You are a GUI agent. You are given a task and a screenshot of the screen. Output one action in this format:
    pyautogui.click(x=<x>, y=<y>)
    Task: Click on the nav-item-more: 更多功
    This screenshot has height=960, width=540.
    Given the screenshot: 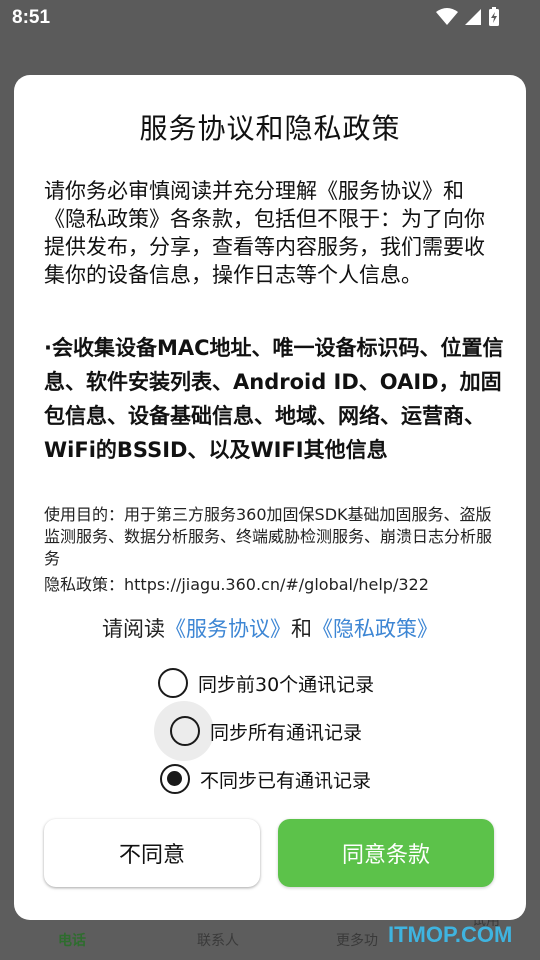 What is the action you would take?
    pyautogui.click(x=357, y=940)
    